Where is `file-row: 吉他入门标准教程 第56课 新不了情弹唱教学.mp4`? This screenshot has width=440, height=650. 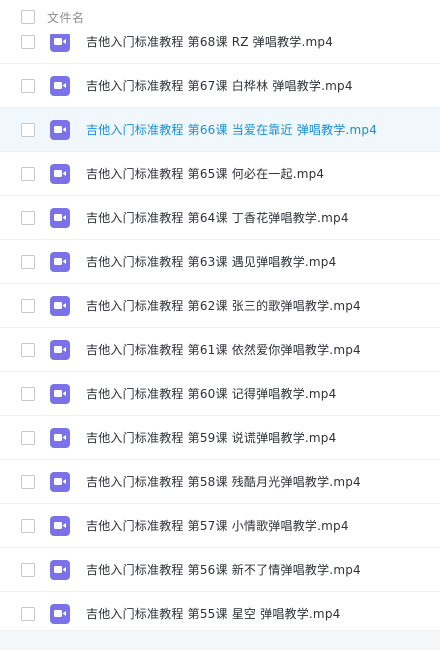 file-row: 吉他入门标准教程 第56课 新不了情弹唱教学.mp4 is located at coordinates (220, 570).